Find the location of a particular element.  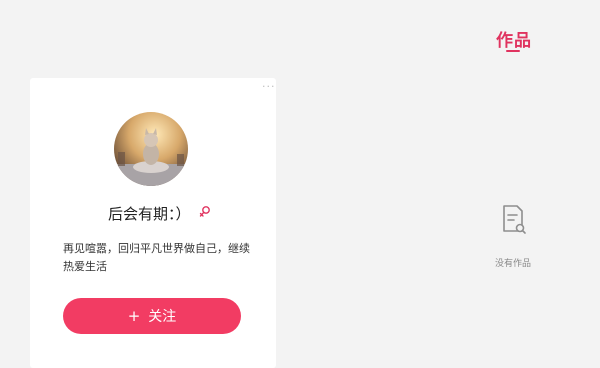

avatar-image is located at coordinates (151, 149).